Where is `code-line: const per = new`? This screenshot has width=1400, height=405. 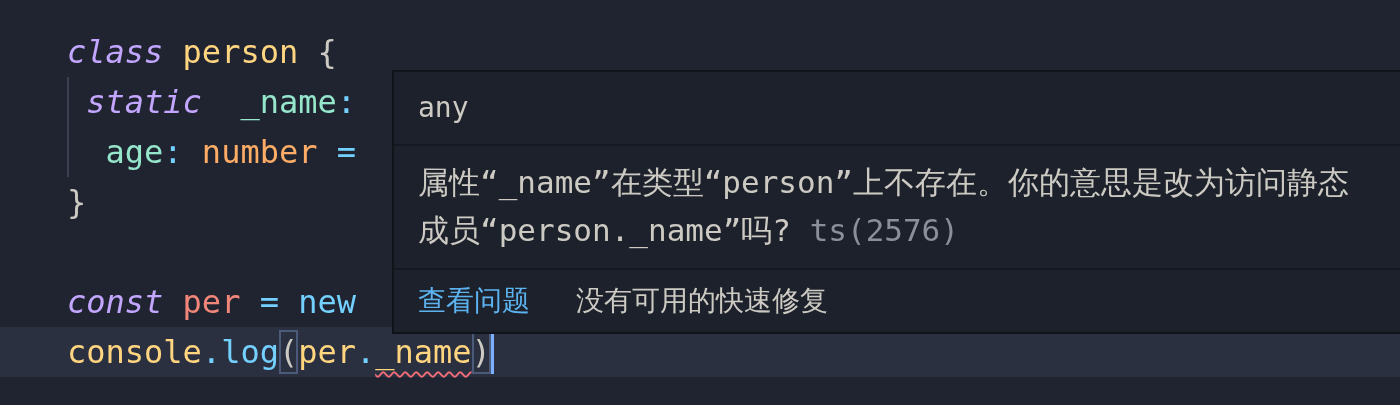 code-line: const per = new is located at coordinates (211, 302).